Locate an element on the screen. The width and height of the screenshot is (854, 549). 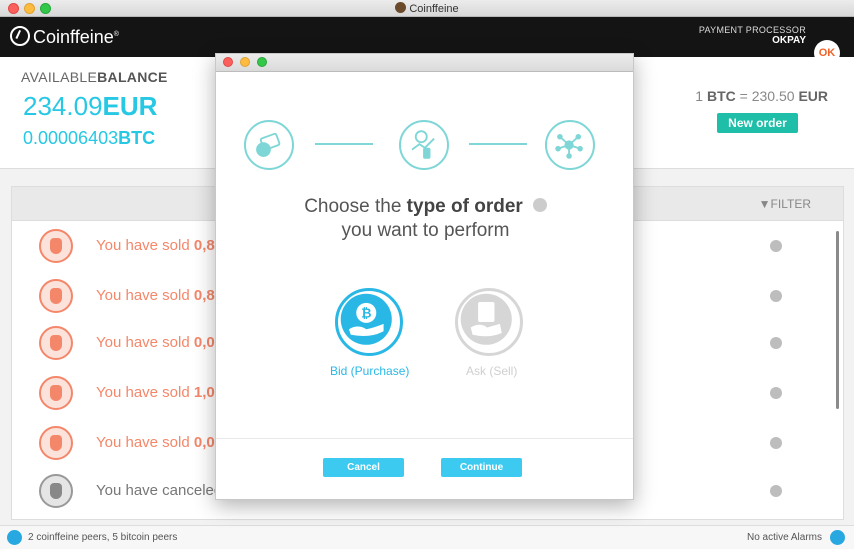
peers-status-text: 2 coinffeine peers, 5 bitcoin peers is located at coordinates (103, 537).